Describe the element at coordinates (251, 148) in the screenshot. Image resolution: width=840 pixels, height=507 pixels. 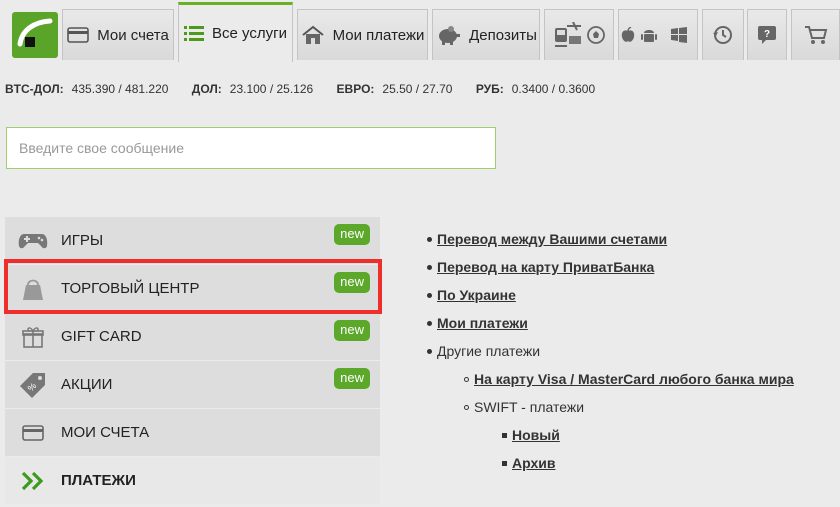
I see `message-input` at that location.